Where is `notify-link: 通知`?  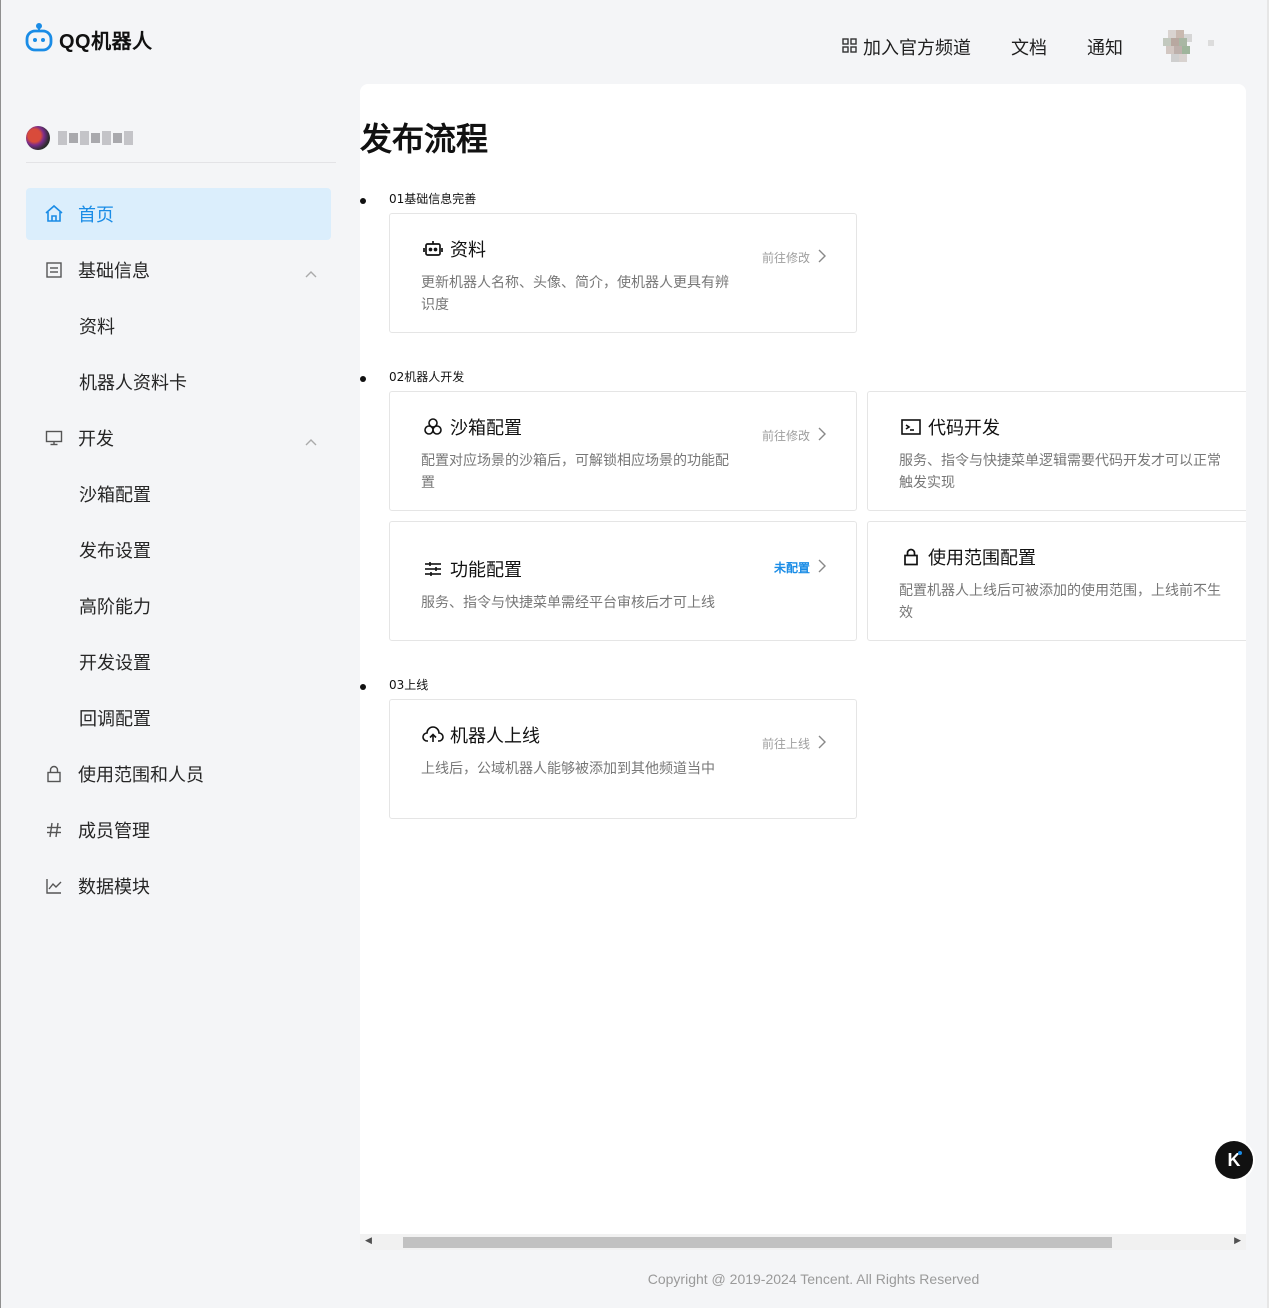
notify-link: 通知 is located at coordinates (1105, 47).